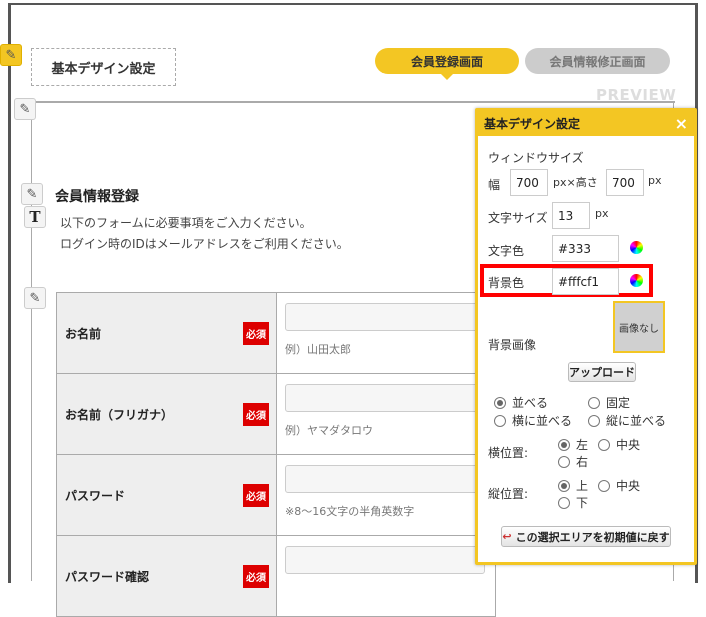 The image size is (706, 617). What do you see at coordinates (573, 502) in the screenshot?
I see `radio-v-bottom: 下` at bounding box center [573, 502].